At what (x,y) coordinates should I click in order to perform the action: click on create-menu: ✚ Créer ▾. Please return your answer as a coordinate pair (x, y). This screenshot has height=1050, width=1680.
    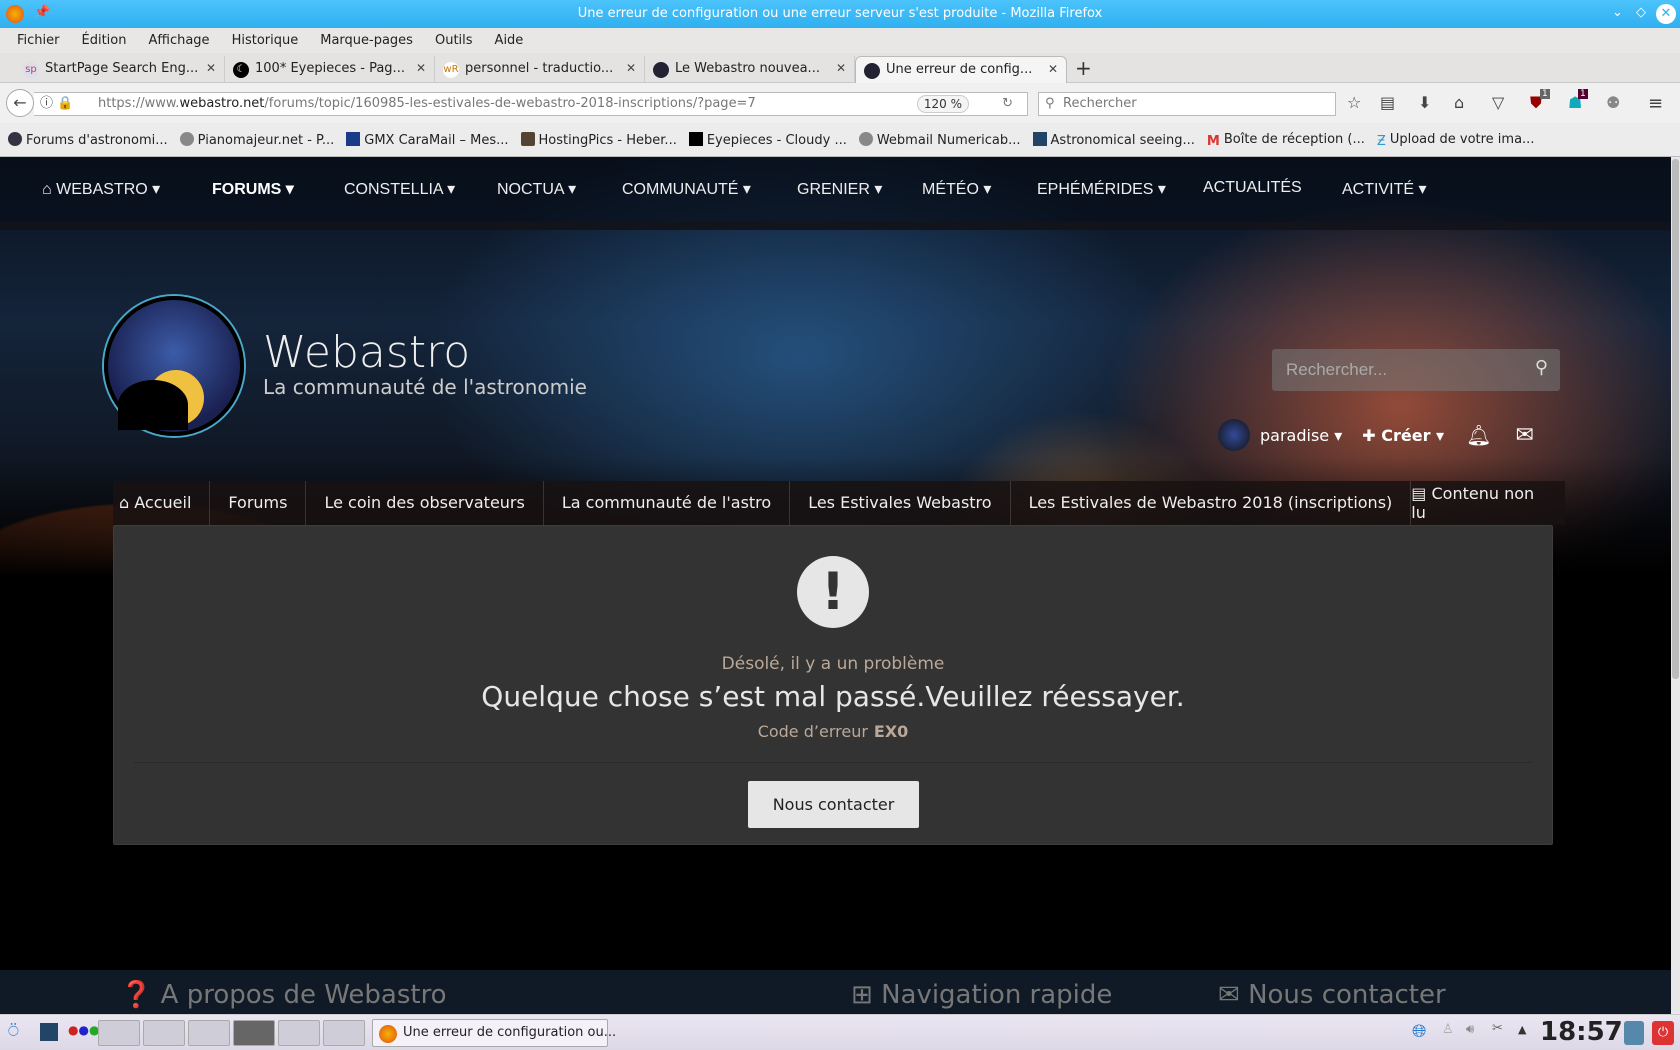
    Looking at the image, I should click on (1403, 435).